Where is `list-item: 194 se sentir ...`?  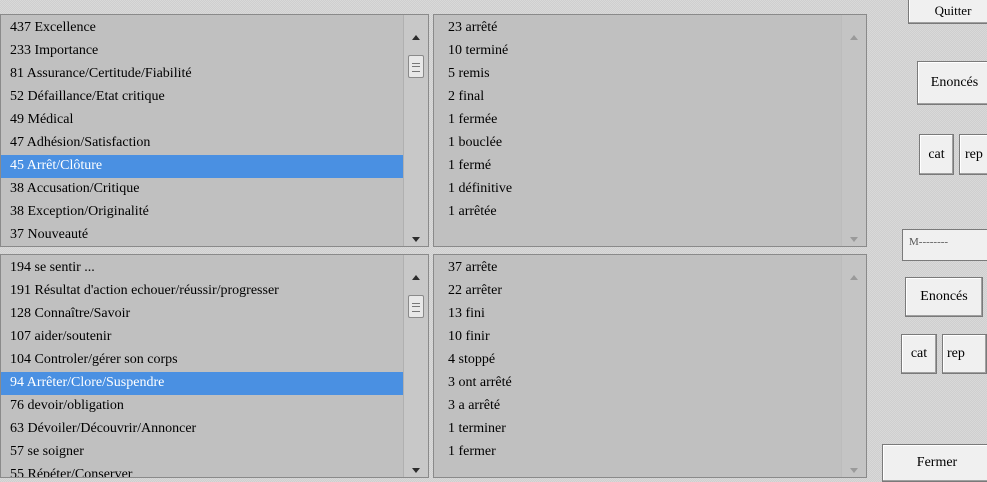
list-item: 194 se sentir ... is located at coordinates (202, 268).